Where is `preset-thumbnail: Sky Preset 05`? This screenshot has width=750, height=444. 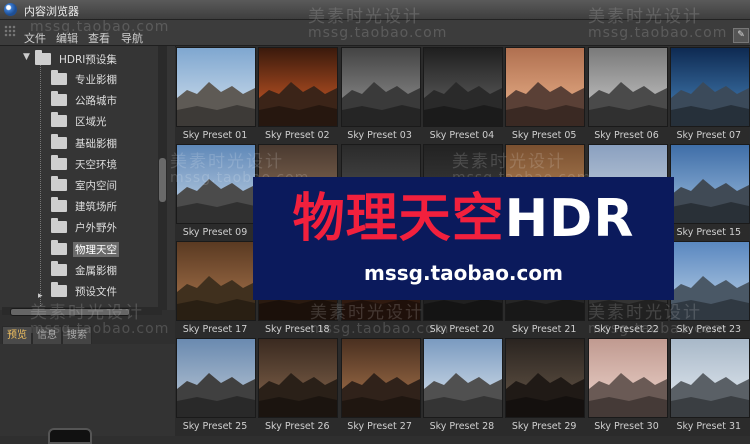
preset-thumbnail: Sky Preset 05 is located at coordinates (545, 94).